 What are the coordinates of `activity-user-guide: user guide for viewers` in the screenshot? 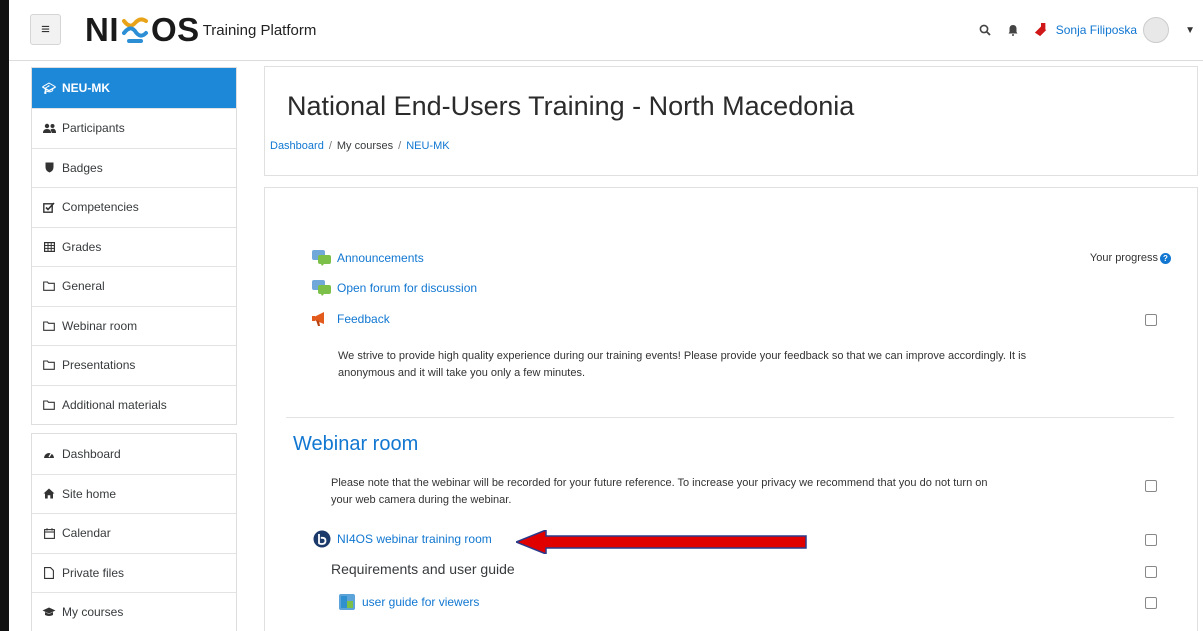 It's located at (408, 602).